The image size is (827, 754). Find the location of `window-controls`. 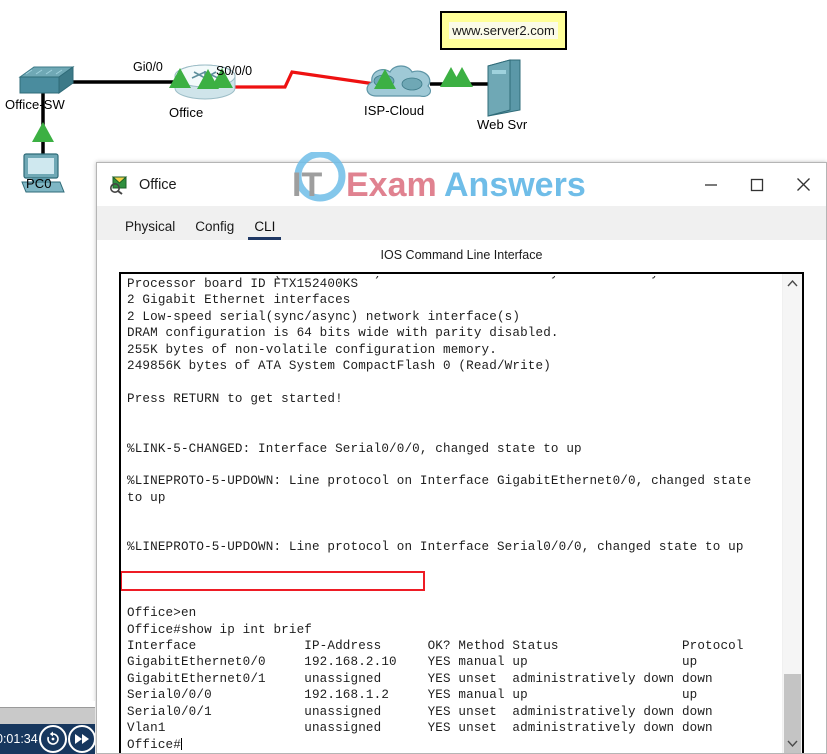

window-controls is located at coordinates (757, 184).